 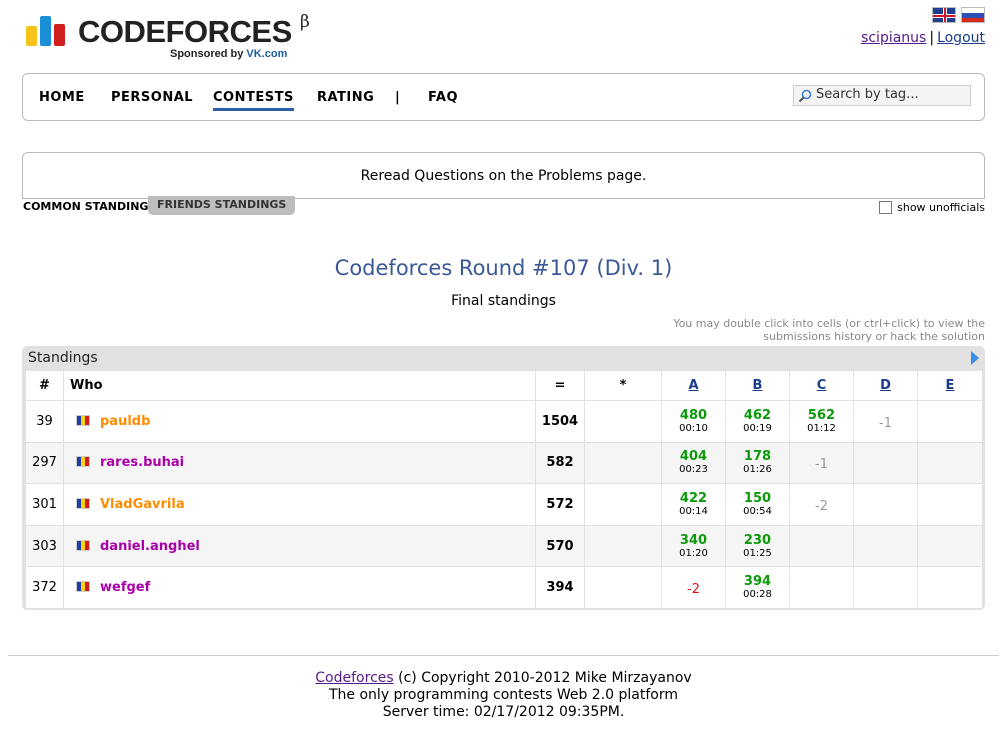 What do you see at coordinates (885, 385) in the screenshot?
I see `problem-d-link: D` at bounding box center [885, 385].